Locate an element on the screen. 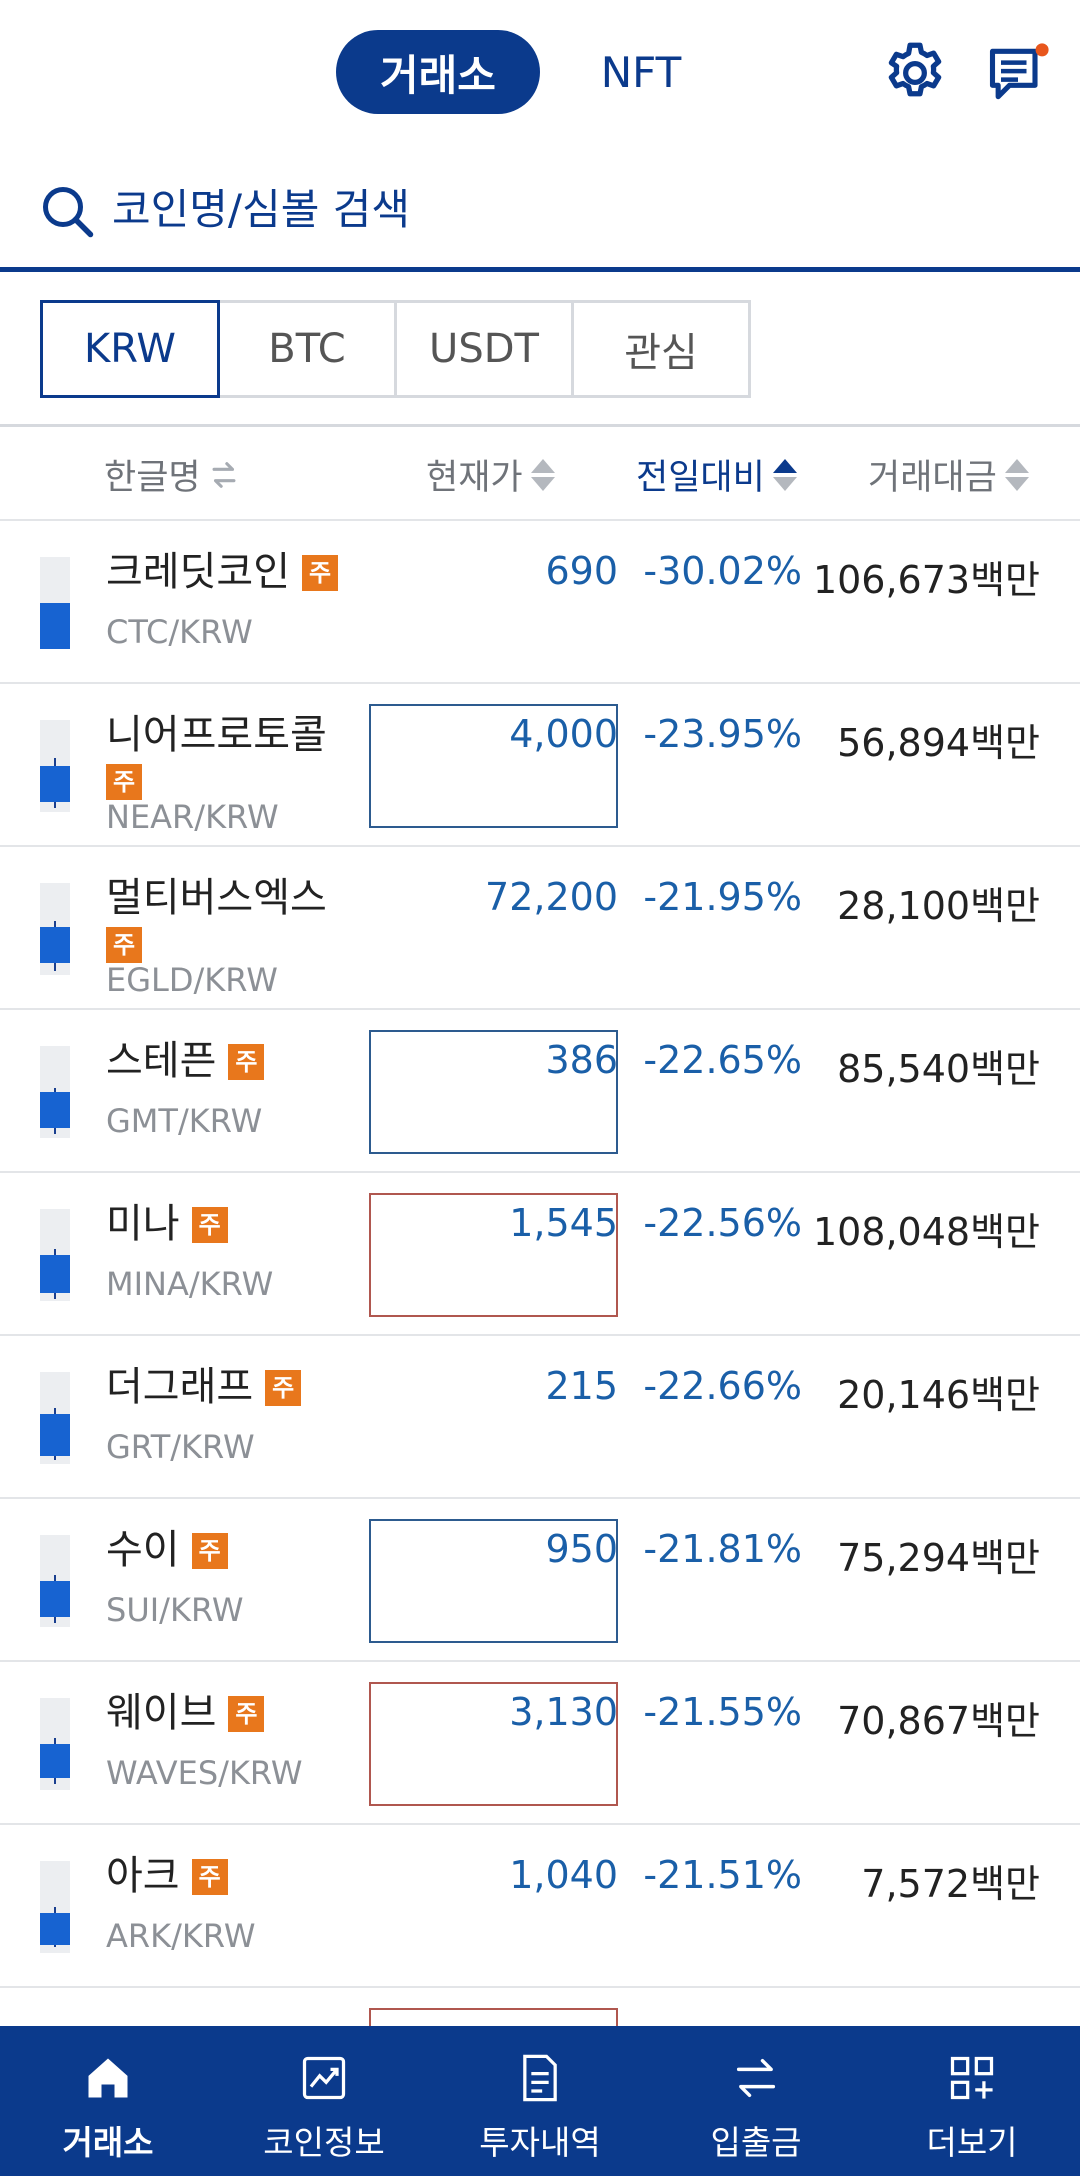 The height and width of the screenshot is (2176, 1080). nav-deposit-withdraw: 입출금 is located at coordinates (756, 2101).